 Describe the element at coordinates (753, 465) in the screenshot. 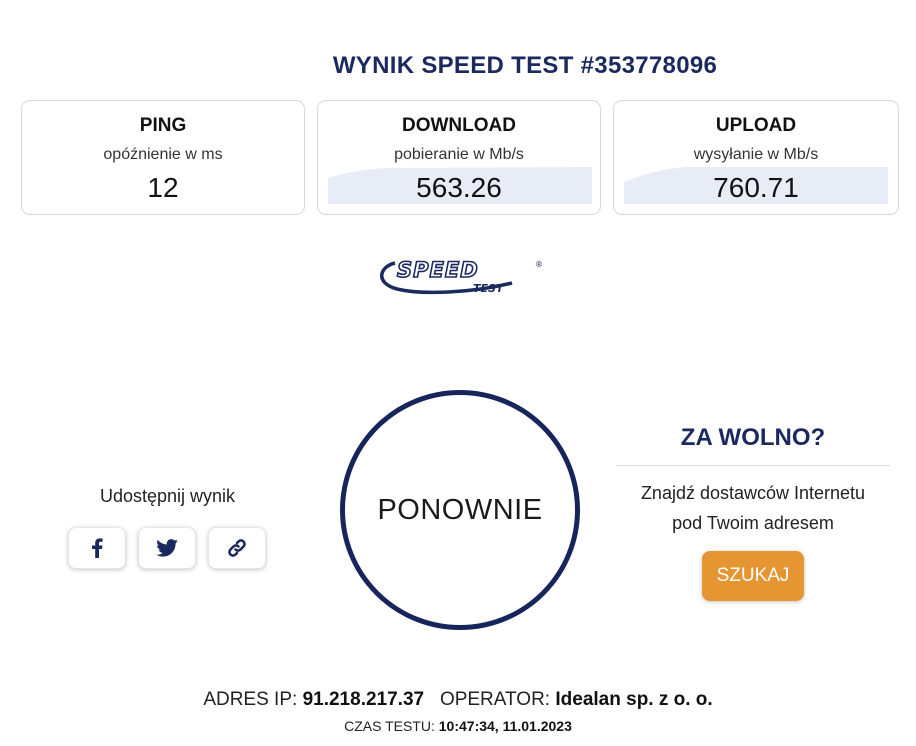

I see `divider` at that location.